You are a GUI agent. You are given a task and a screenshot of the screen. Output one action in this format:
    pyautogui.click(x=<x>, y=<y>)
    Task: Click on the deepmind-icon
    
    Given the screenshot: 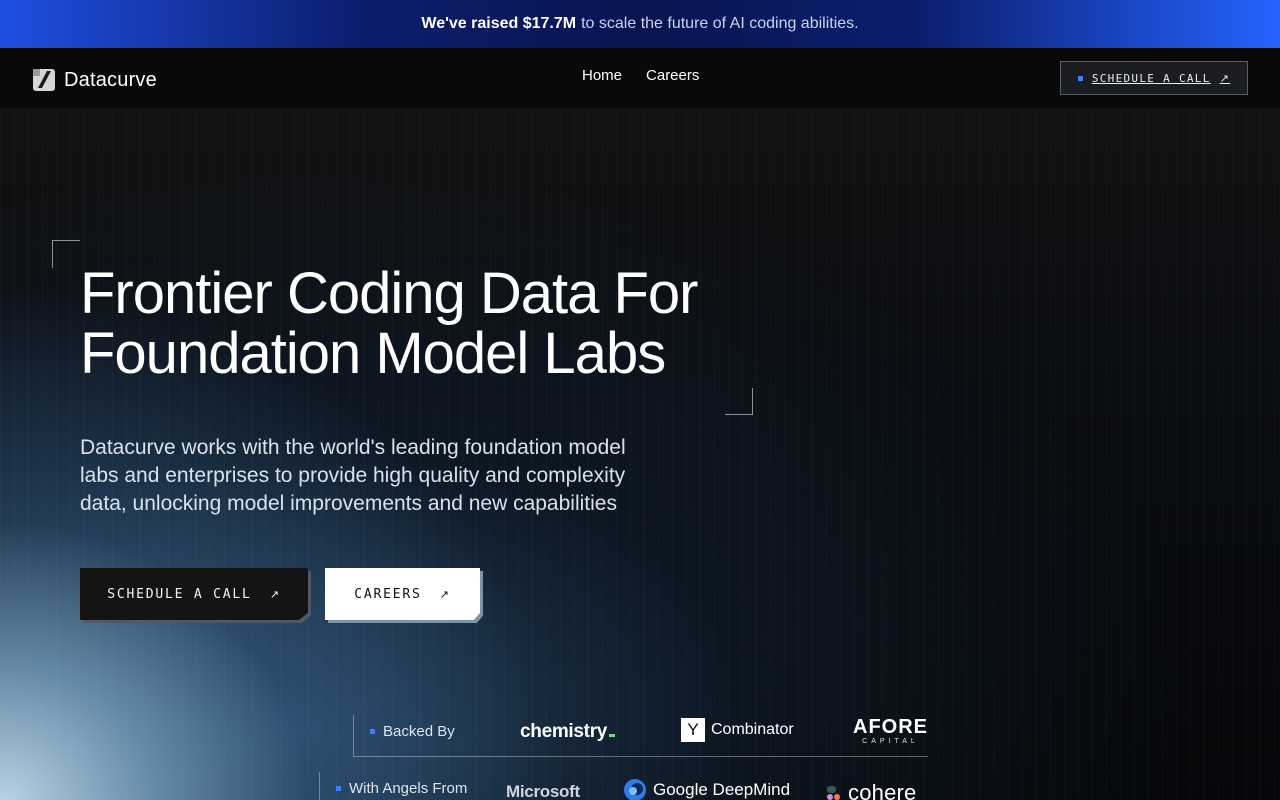 What is the action you would take?
    pyautogui.click(x=635, y=789)
    